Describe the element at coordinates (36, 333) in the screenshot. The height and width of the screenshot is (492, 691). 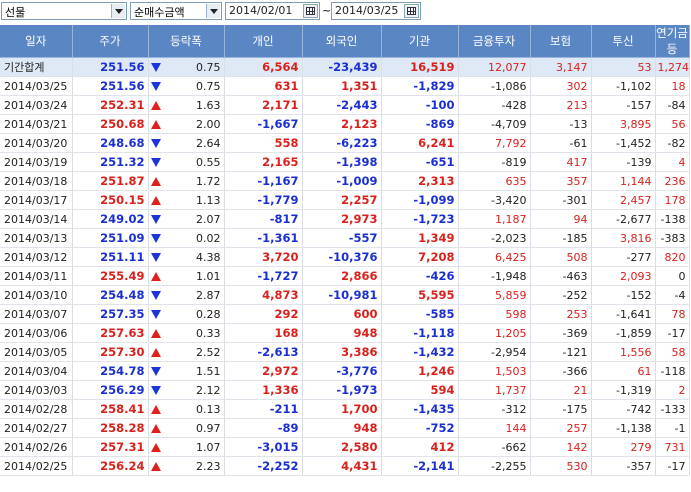
I see `cell-date: 2014/03/06` at that location.